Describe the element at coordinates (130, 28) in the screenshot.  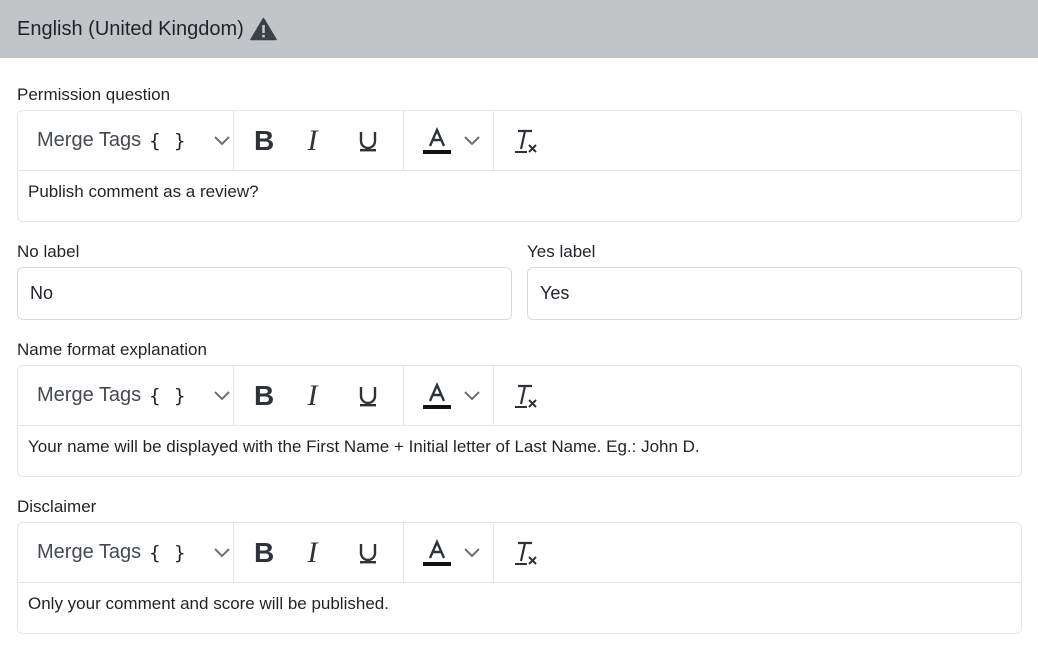
I see `language-title: English (United Kingdom)` at that location.